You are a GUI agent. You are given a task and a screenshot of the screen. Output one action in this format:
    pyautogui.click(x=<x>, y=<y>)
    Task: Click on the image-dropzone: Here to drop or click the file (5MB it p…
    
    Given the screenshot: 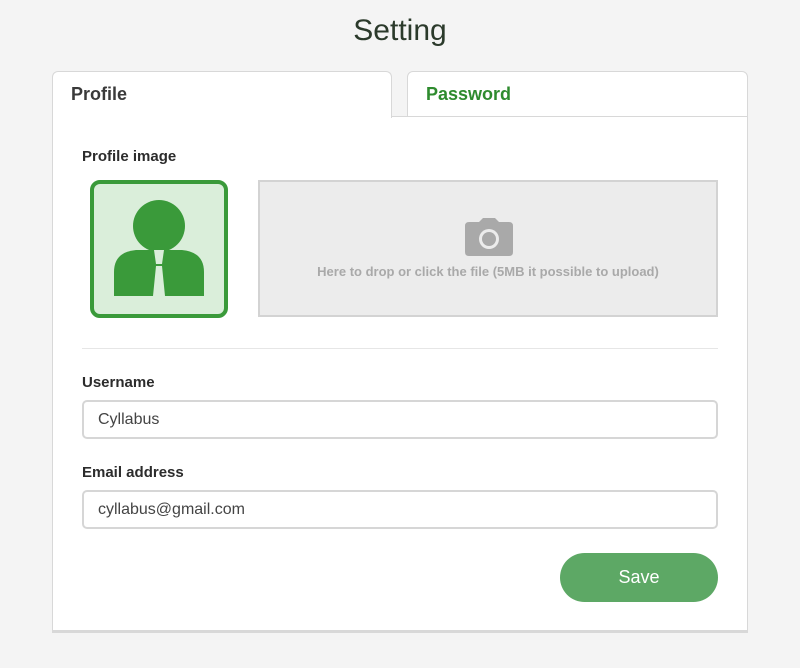 What is the action you would take?
    pyautogui.click(x=488, y=248)
    